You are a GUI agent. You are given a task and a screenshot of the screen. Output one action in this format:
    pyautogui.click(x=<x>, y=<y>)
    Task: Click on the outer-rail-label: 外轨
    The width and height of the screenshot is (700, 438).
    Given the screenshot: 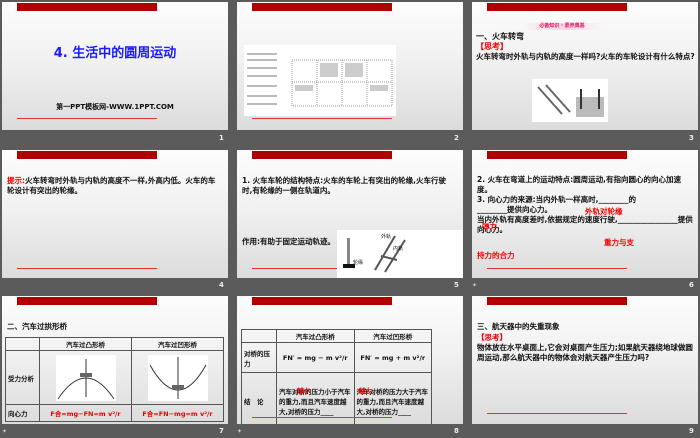 What is the action you would take?
    pyautogui.click(x=386, y=237)
    